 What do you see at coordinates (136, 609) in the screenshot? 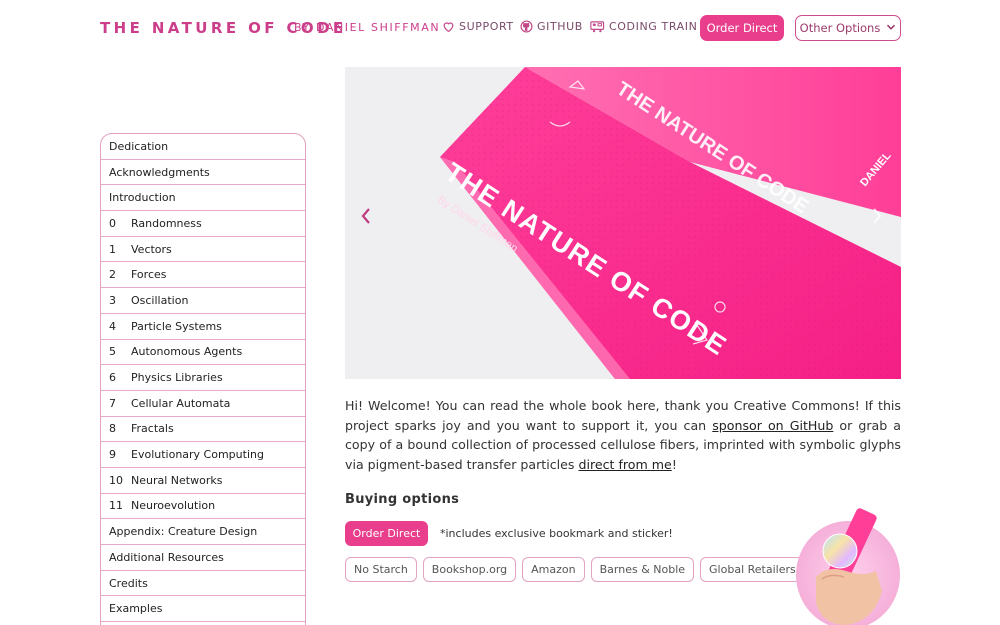
I see `toc-item-label: Examples` at bounding box center [136, 609].